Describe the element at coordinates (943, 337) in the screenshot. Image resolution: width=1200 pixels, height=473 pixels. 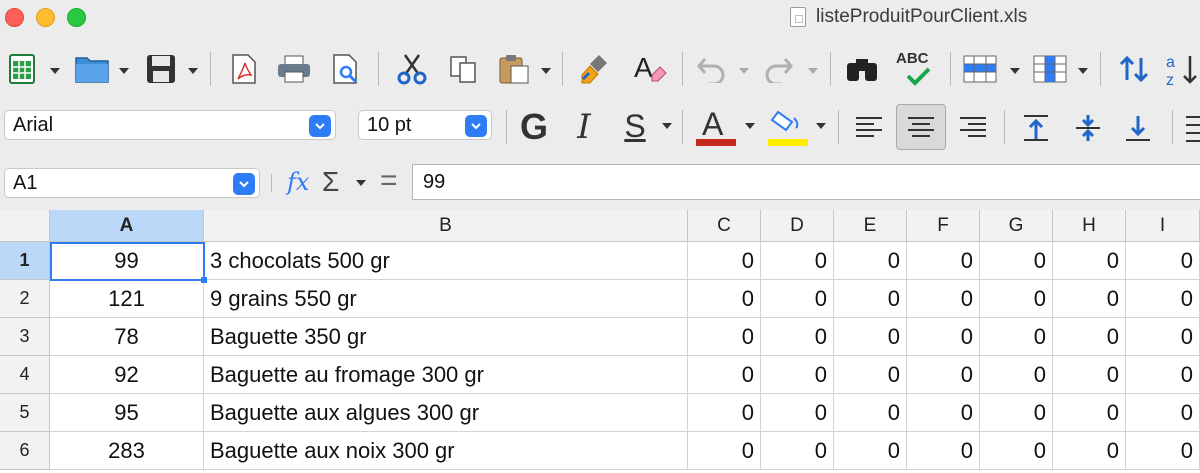
I see `cell-f3: 0` at that location.